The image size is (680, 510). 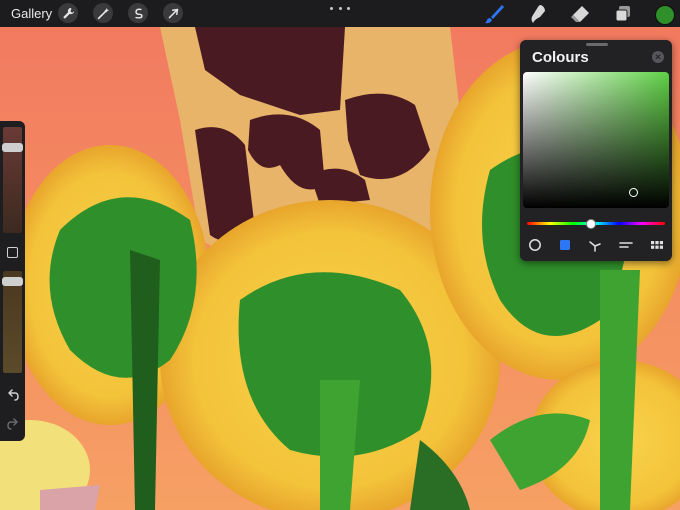 What do you see at coordinates (145, 380) in the screenshot?
I see `flower-stem` at bounding box center [145, 380].